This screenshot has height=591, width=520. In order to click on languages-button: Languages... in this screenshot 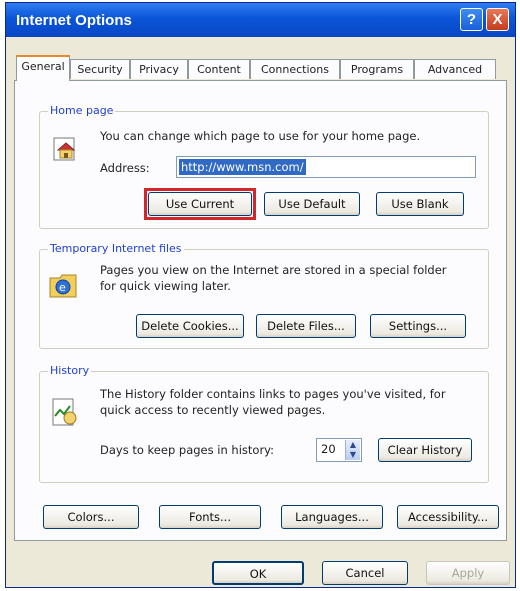, I will do `click(332, 517)`.